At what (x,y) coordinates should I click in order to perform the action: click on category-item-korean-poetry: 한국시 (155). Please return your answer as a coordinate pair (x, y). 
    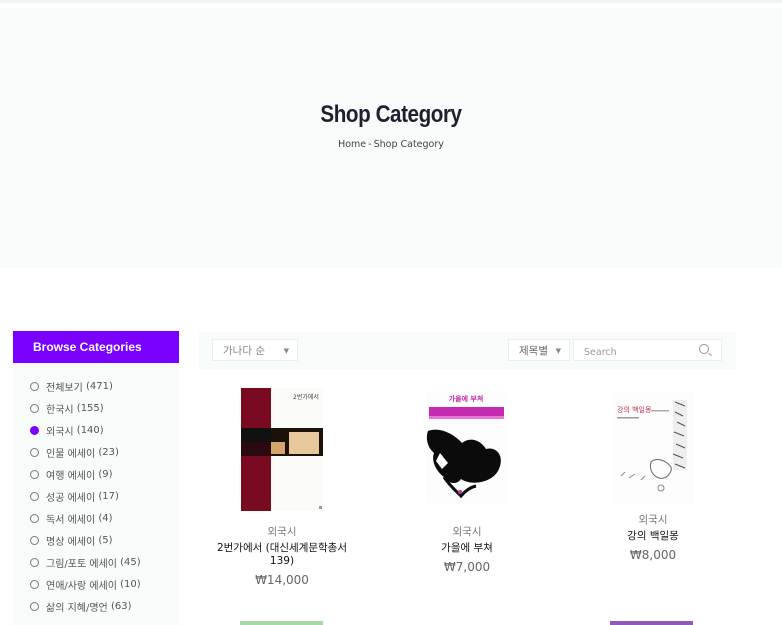
    Looking at the image, I should click on (67, 408).